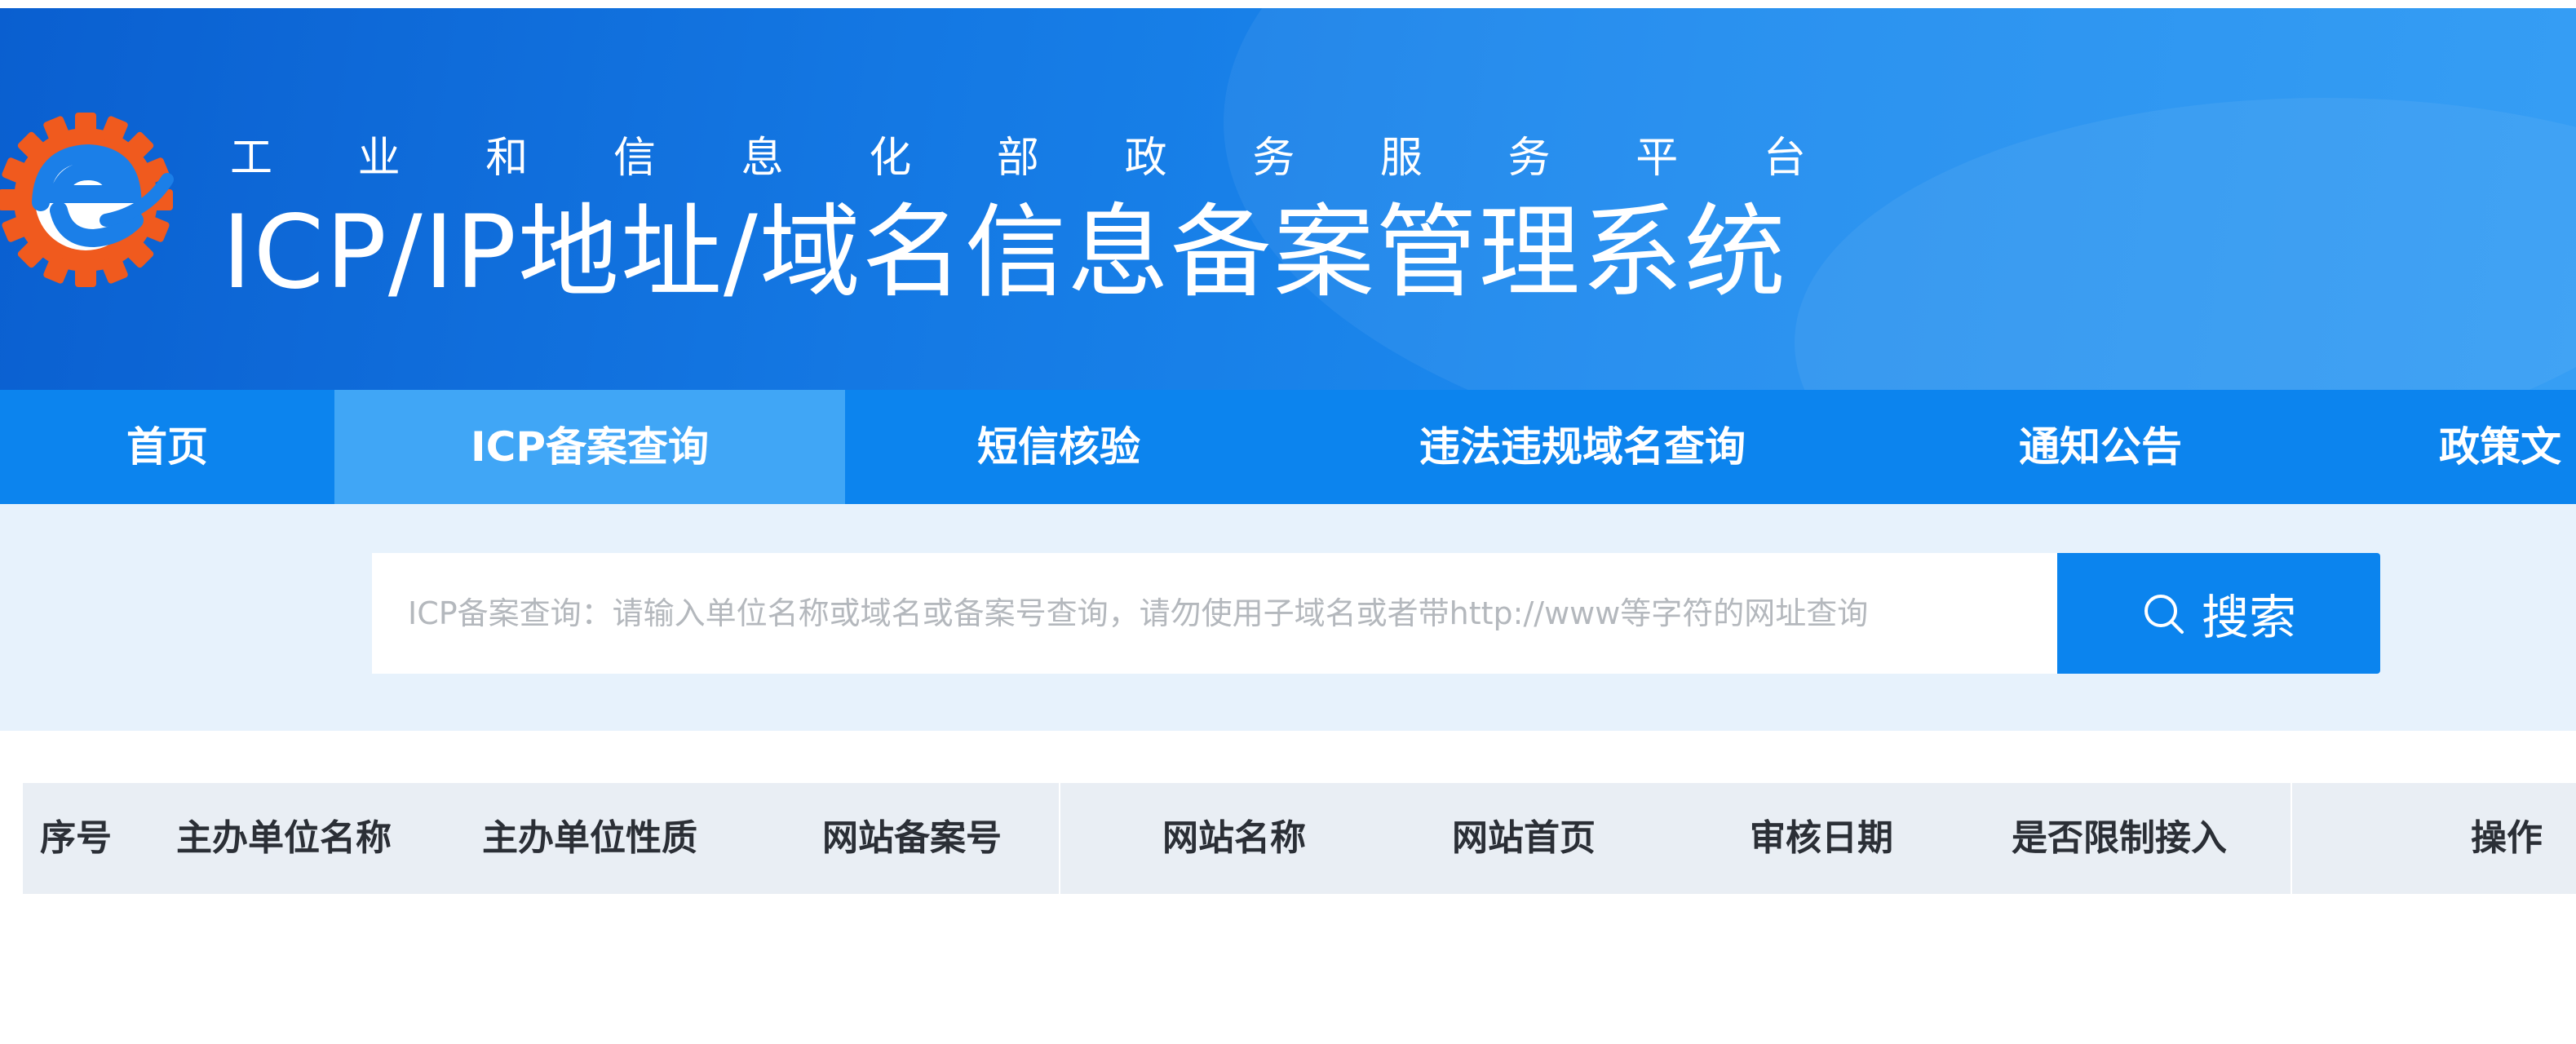 This screenshot has height=1044, width=2576. What do you see at coordinates (167, 447) in the screenshot?
I see `nav-item-home: 首页` at bounding box center [167, 447].